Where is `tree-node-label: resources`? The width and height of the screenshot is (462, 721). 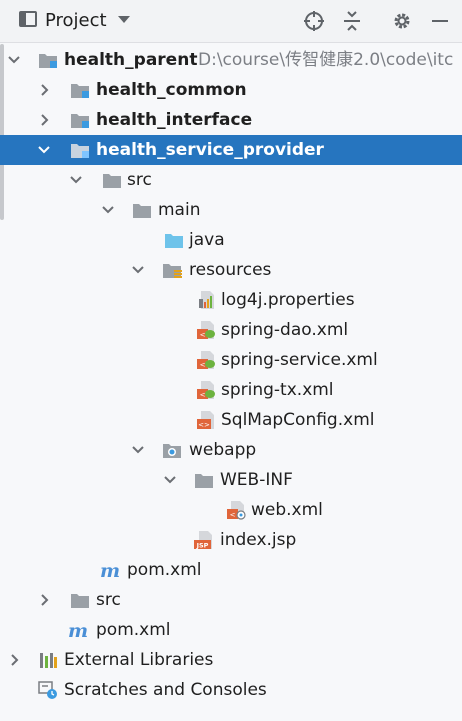 tree-node-label: resources is located at coordinates (230, 270).